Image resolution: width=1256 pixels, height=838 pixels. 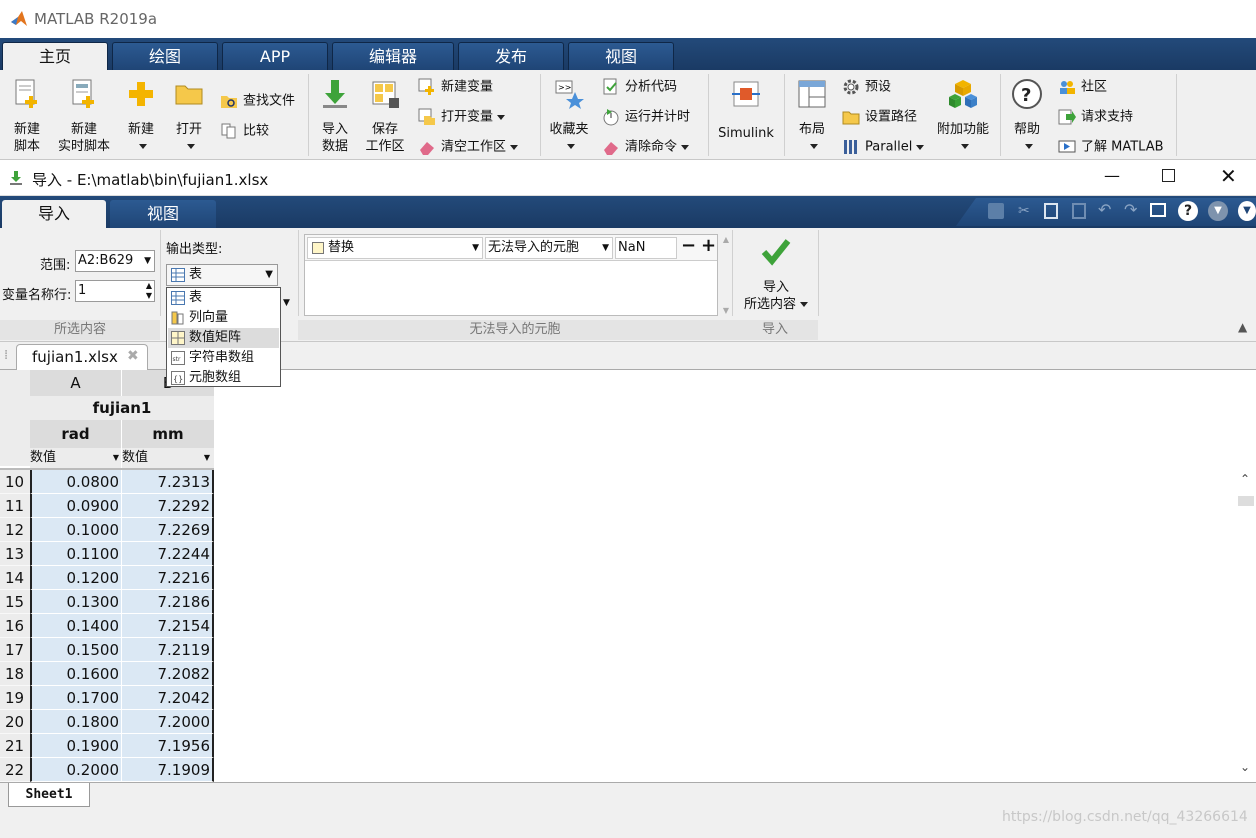 I want to click on table-cell-mm: 7.1956, so click(x=168, y=746).